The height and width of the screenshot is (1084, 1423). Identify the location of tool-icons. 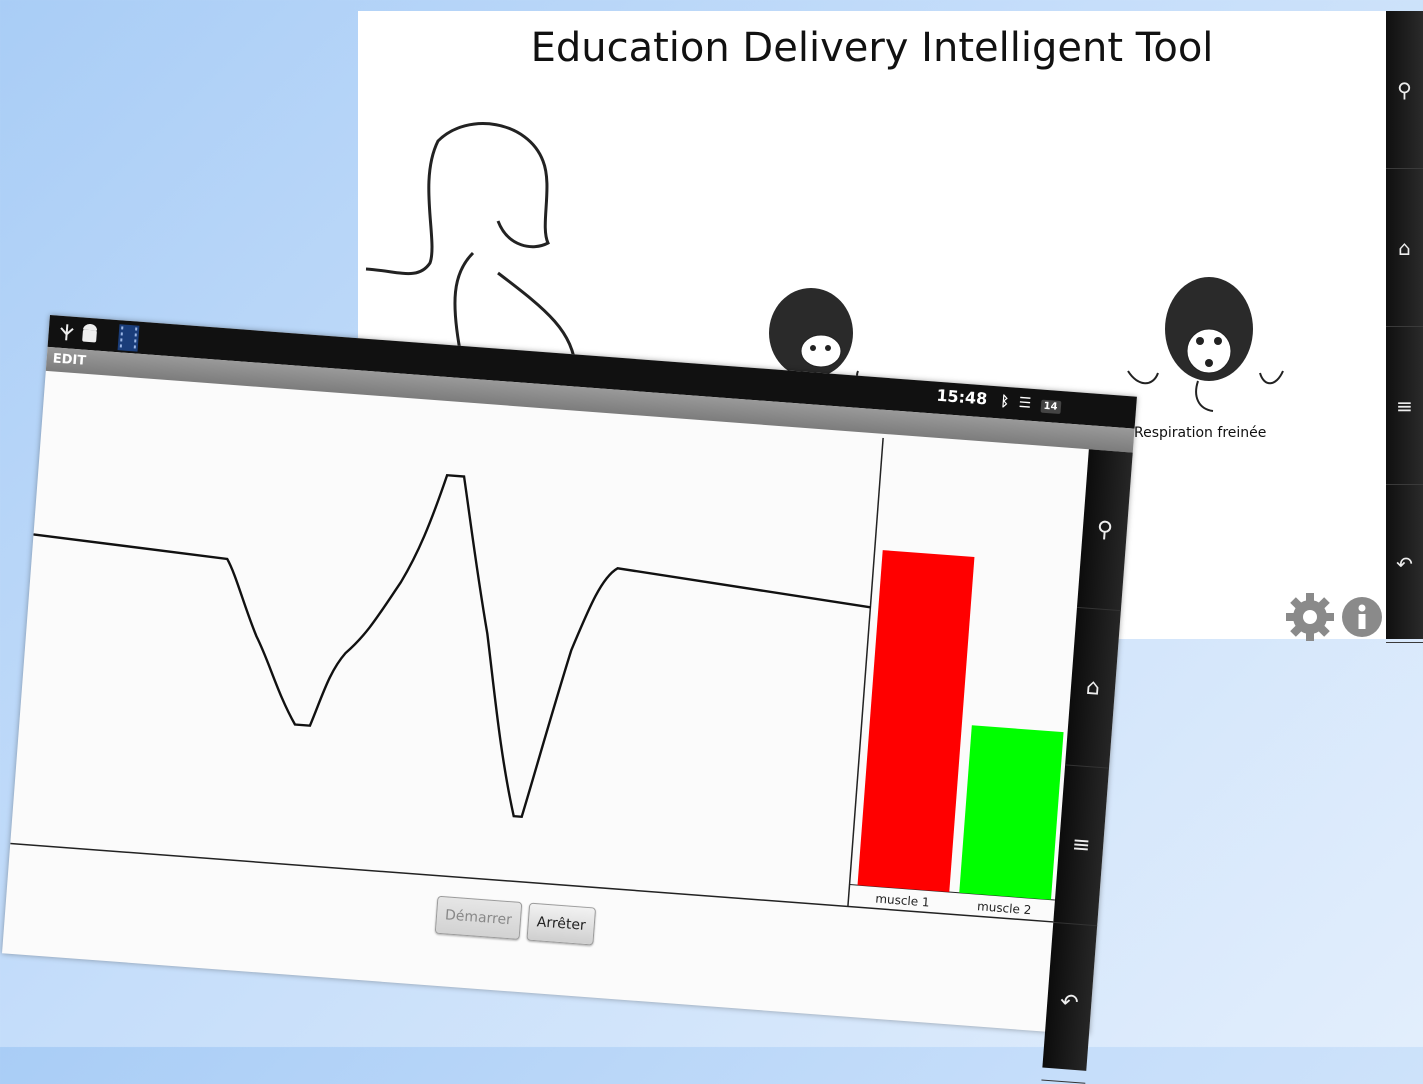
(1334, 617).